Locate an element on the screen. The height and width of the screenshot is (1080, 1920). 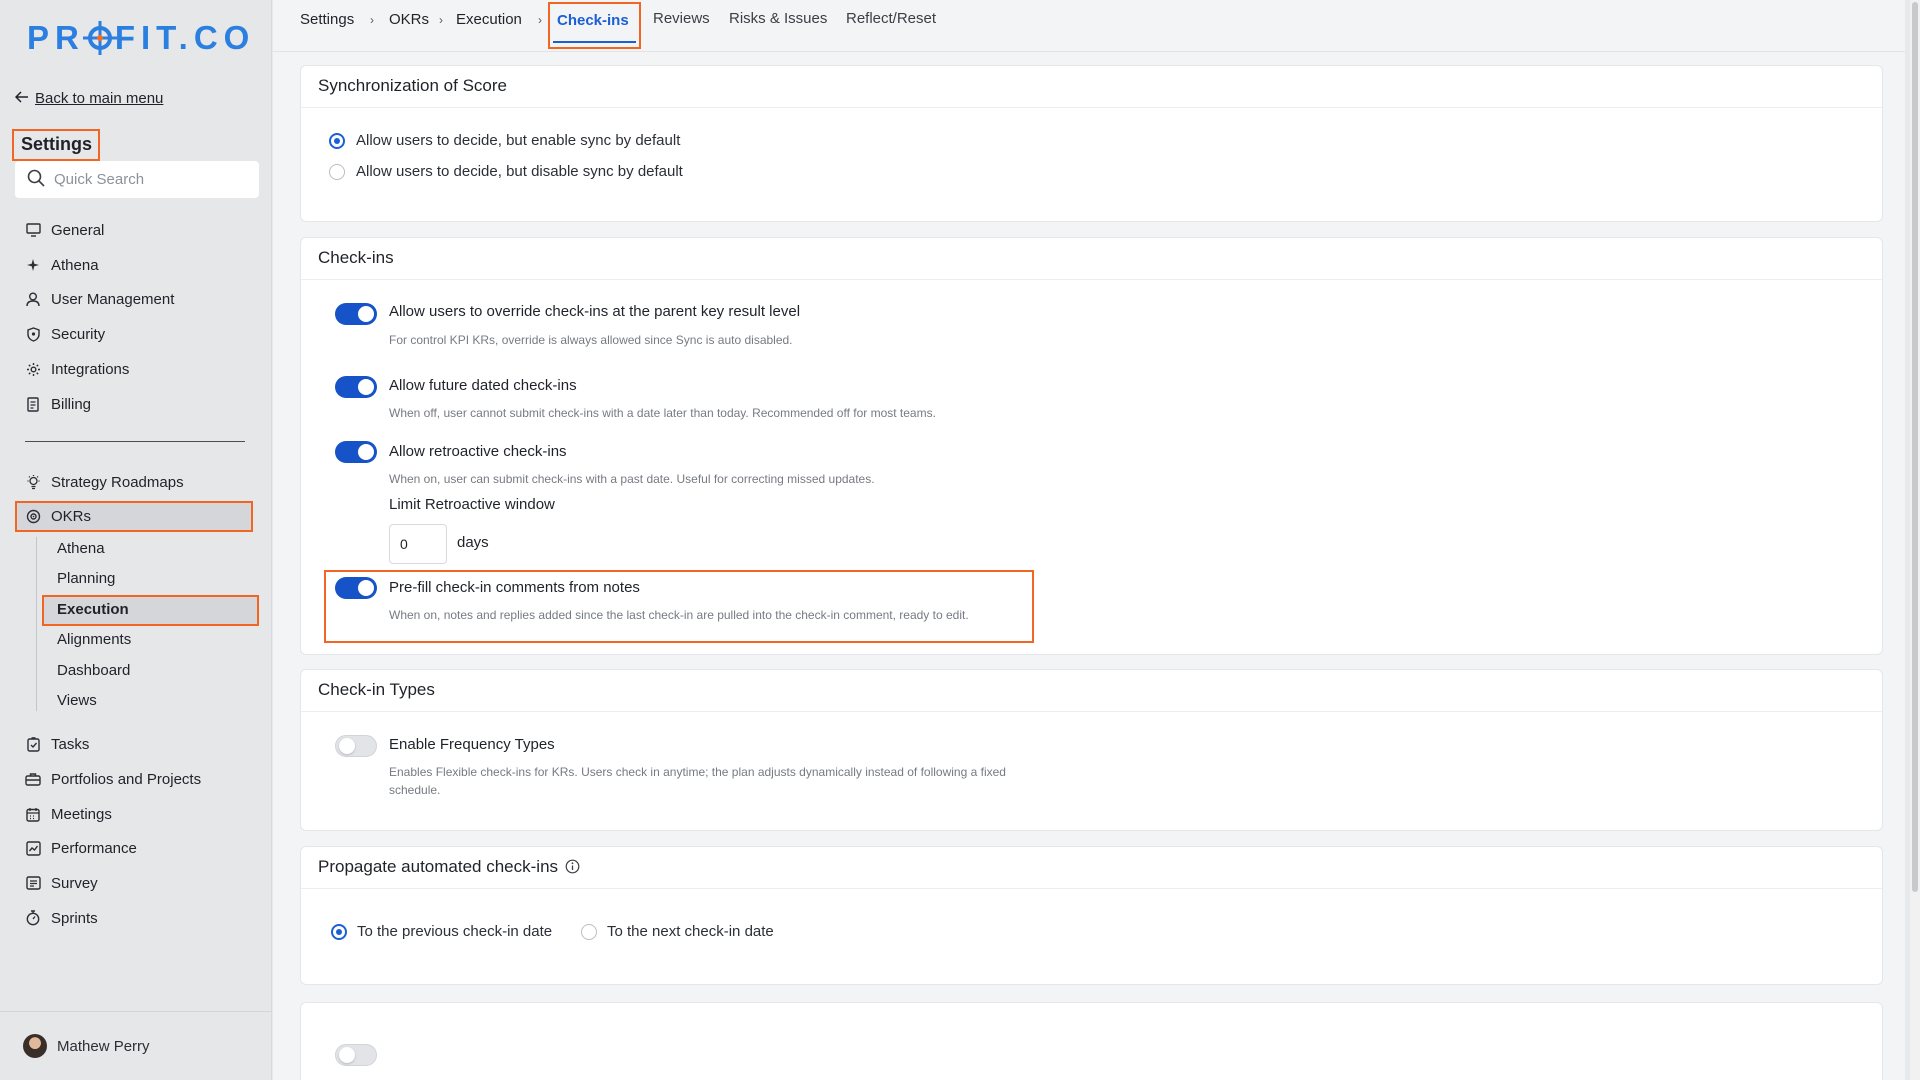
retroactive-toggle is located at coordinates (356, 452).